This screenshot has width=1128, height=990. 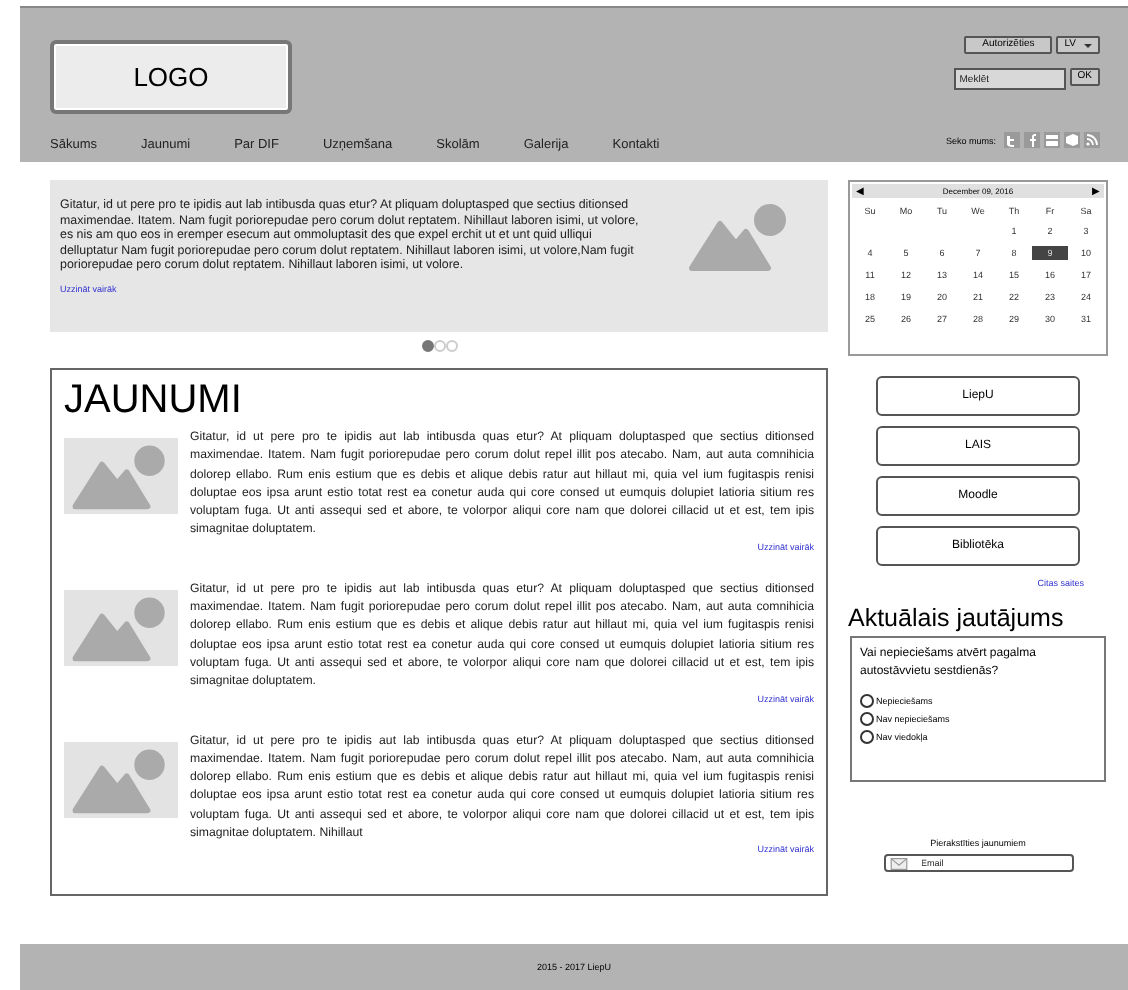 I want to click on section-title: JAUNUMI, so click(x=154, y=400).